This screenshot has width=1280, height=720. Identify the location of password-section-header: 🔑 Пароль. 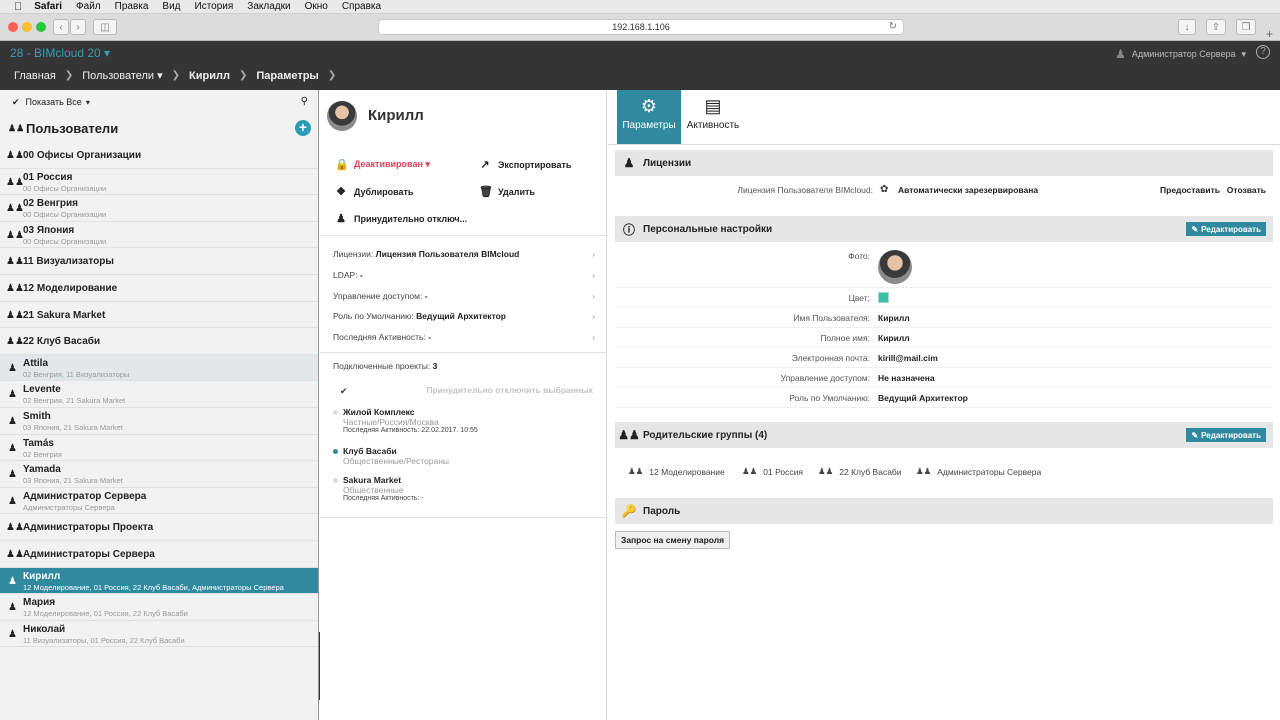
(944, 511).